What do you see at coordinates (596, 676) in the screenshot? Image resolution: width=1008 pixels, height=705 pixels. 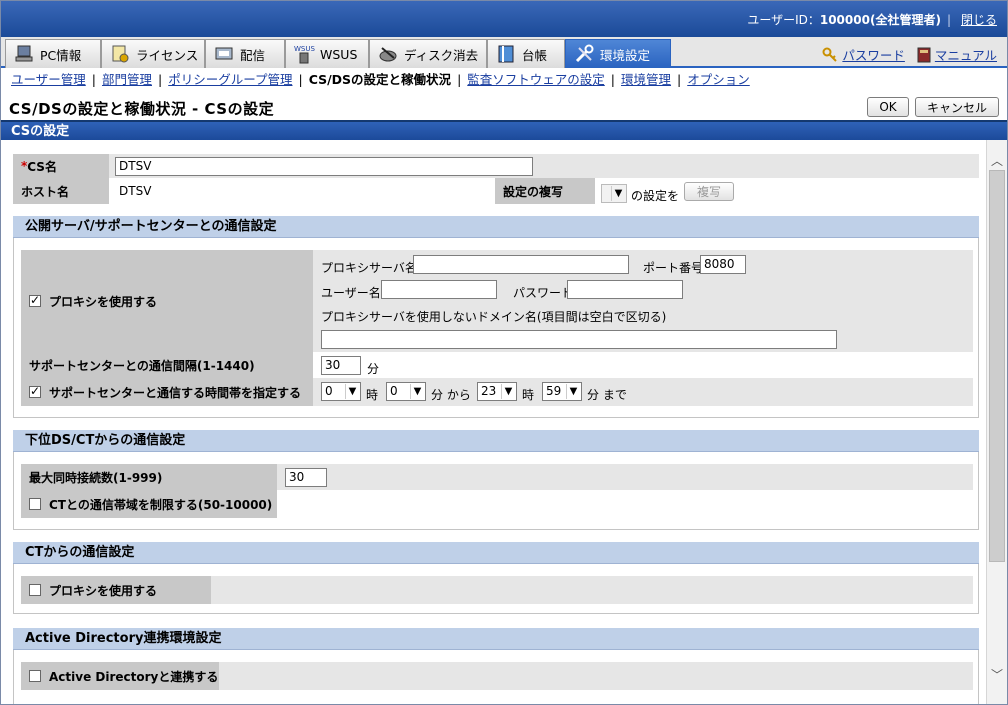 I see `ad-link-cell` at bounding box center [596, 676].